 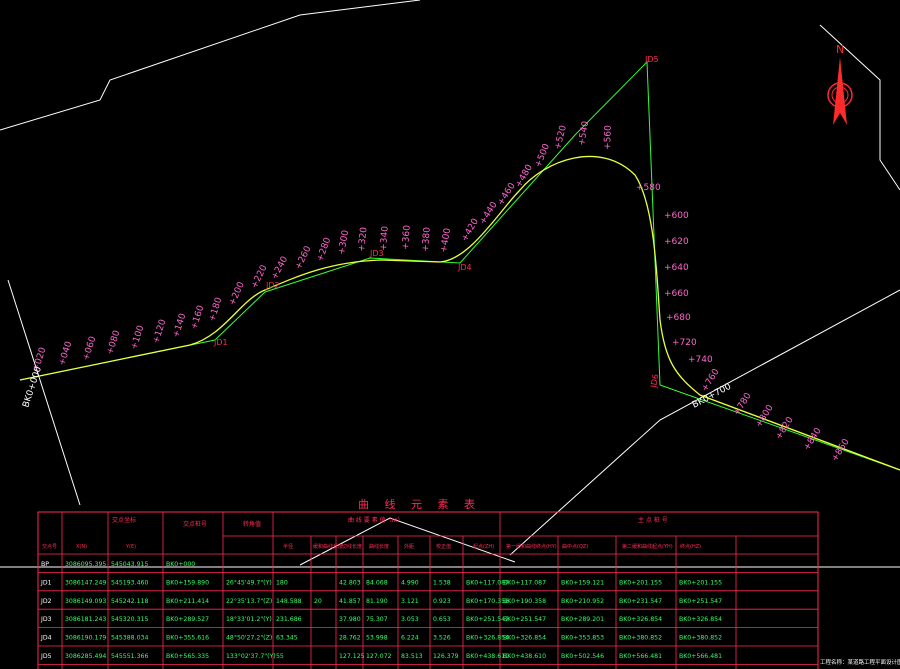 I want to click on table-cell: BK0+353.853, so click(x=582, y=638).